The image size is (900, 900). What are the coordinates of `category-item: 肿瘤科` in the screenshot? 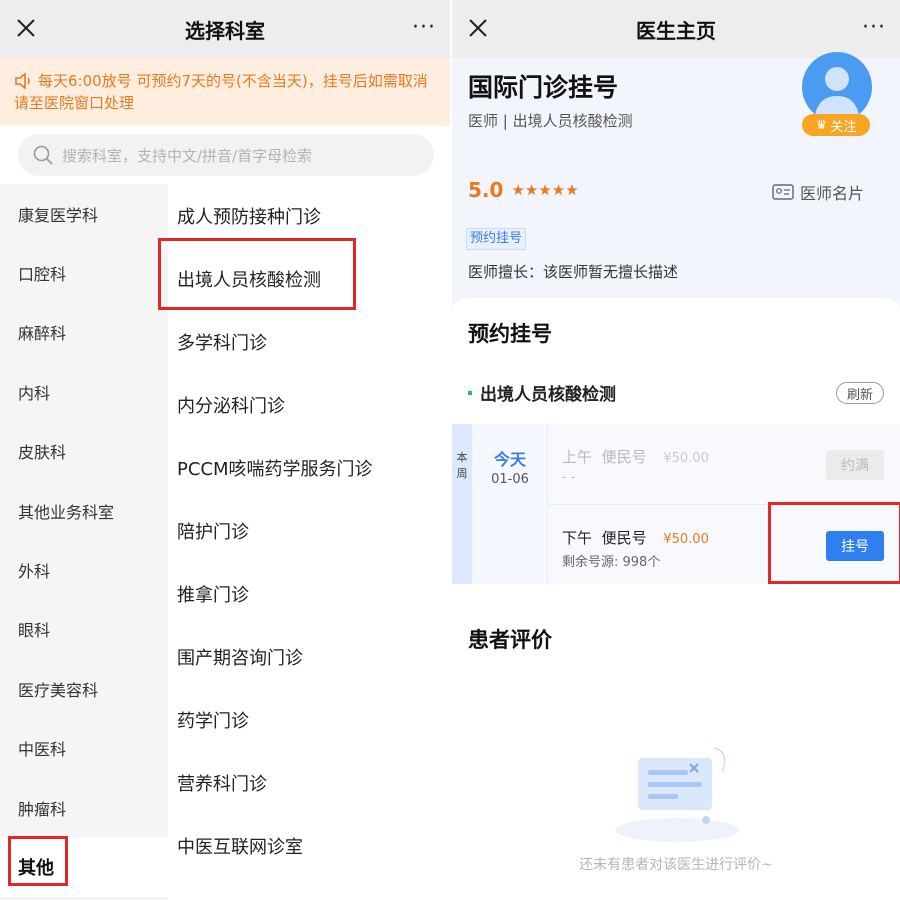 It's located at (84, 807).